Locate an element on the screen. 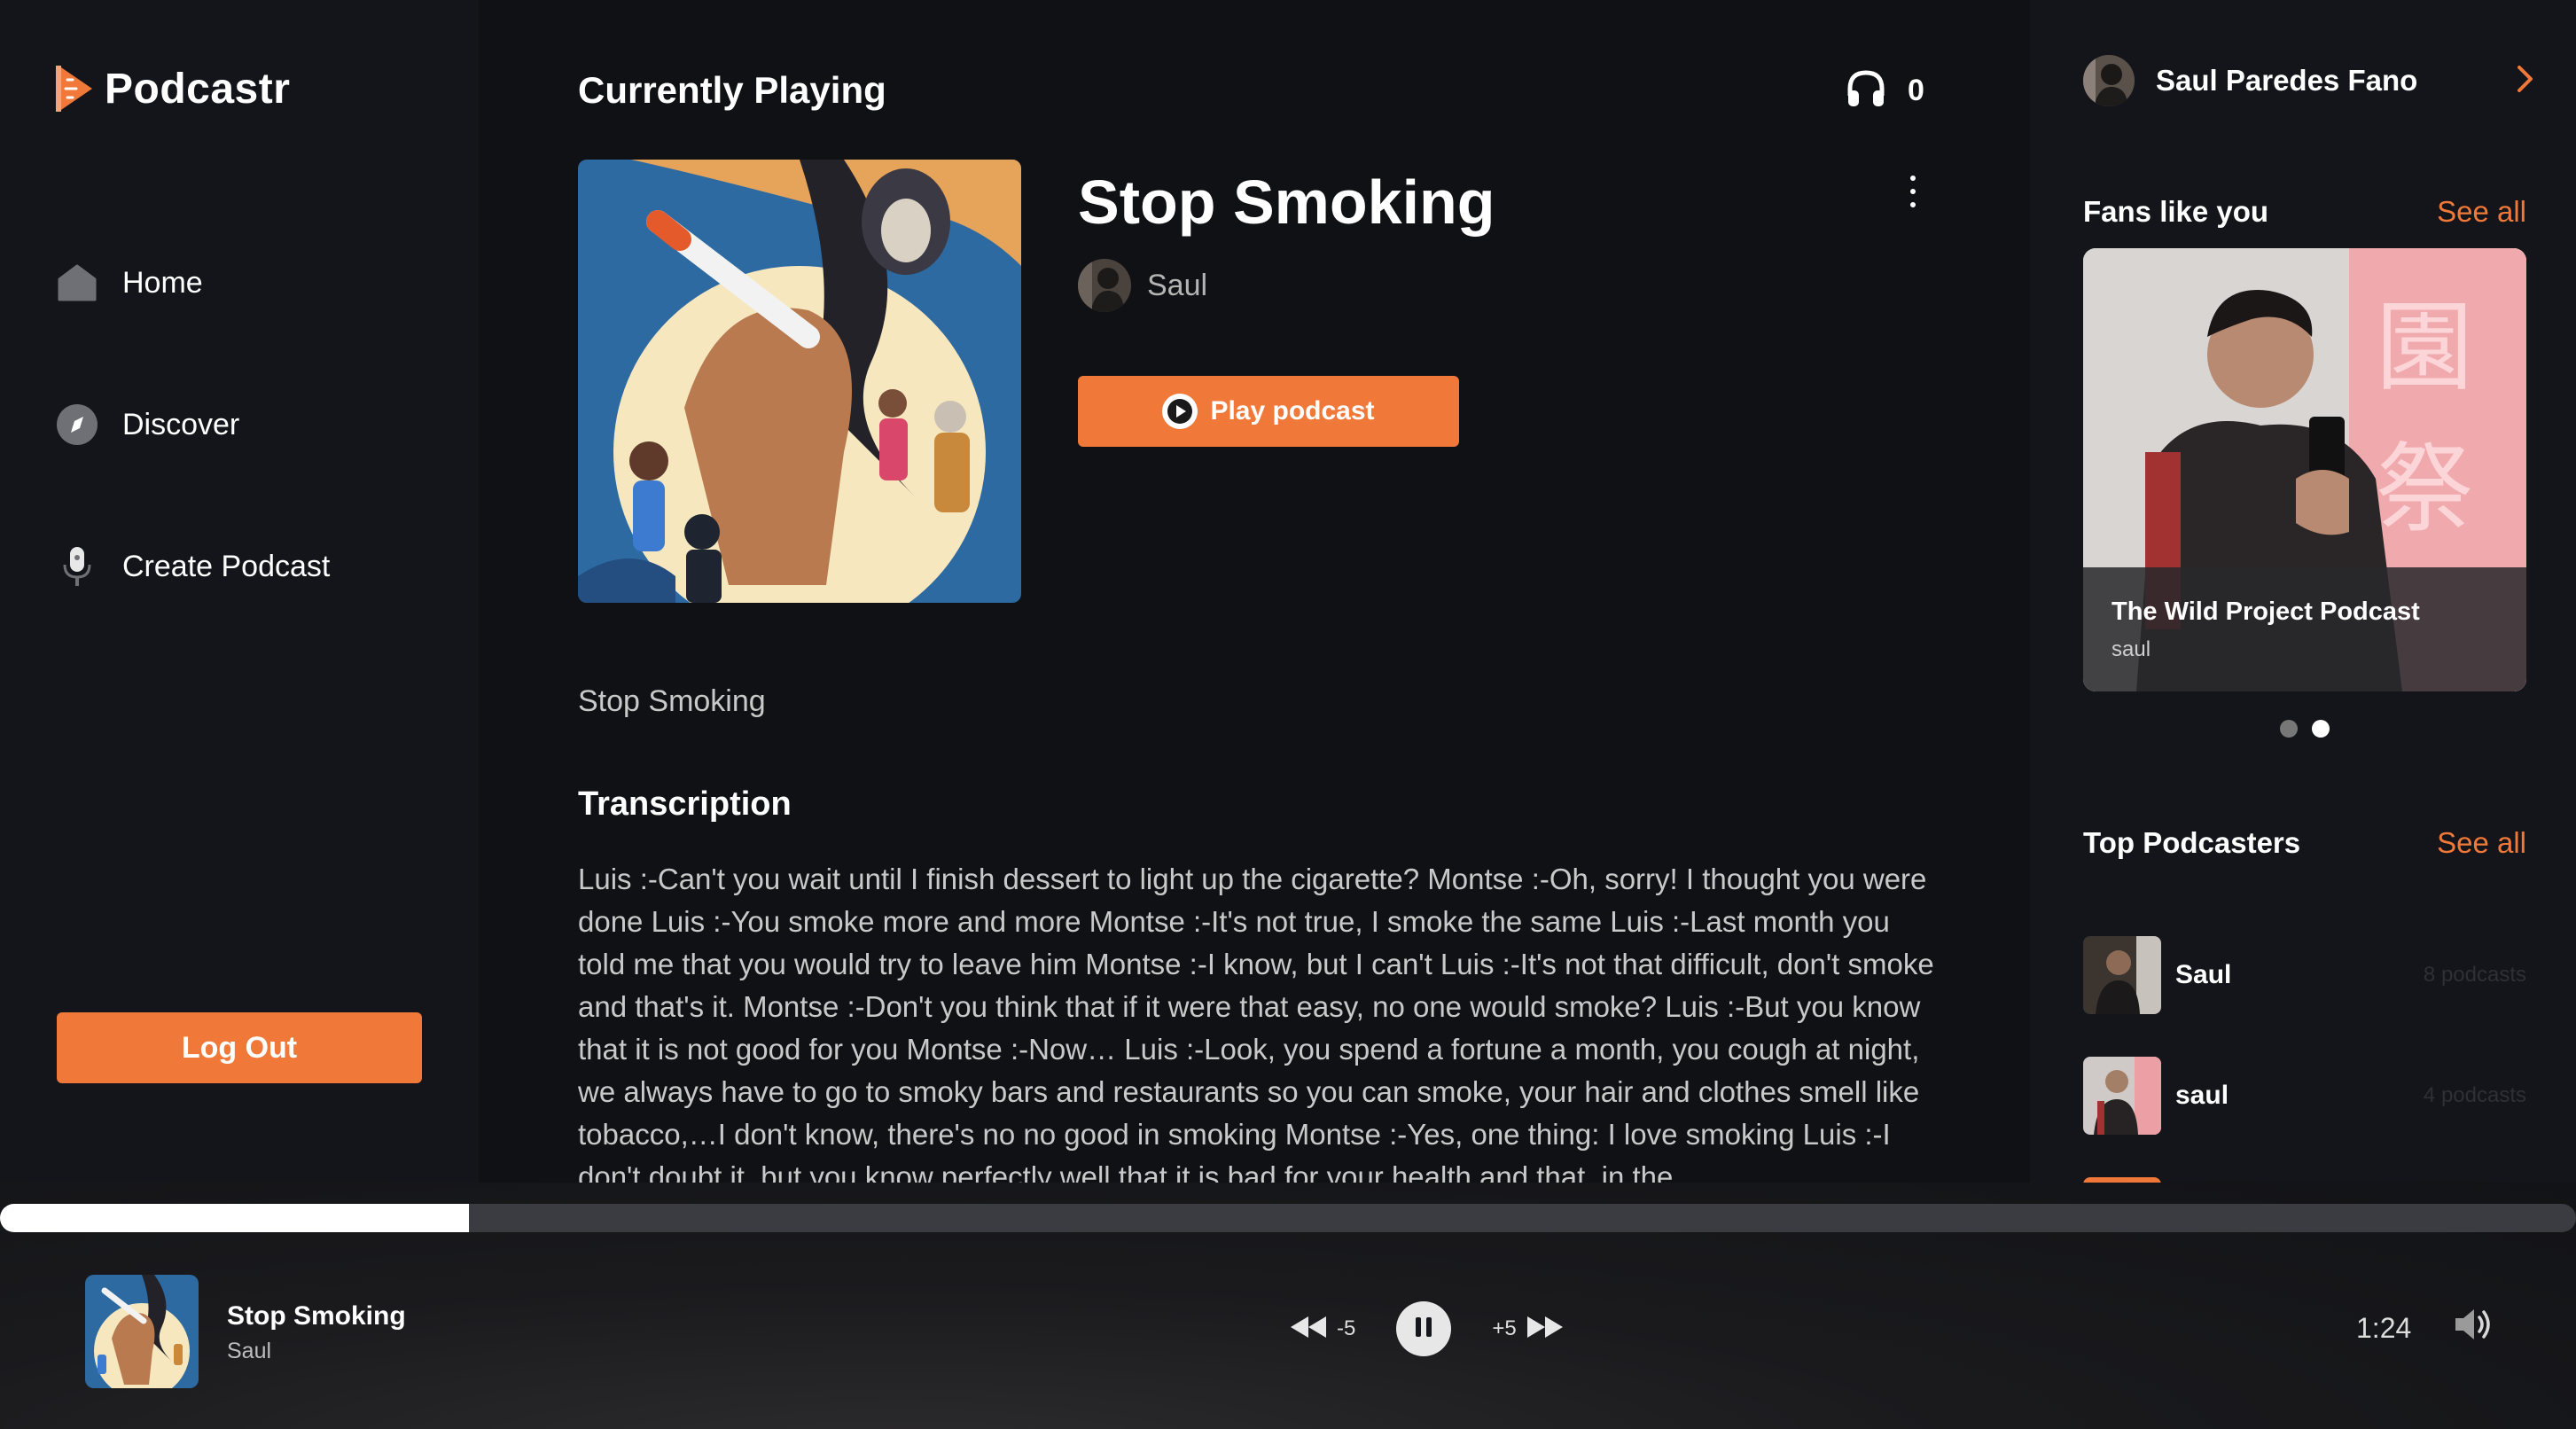 This screenshot has height=1429, width=2576. sidebar-item-create-podcast: Create Podcast is located at coordinates (192, 566).